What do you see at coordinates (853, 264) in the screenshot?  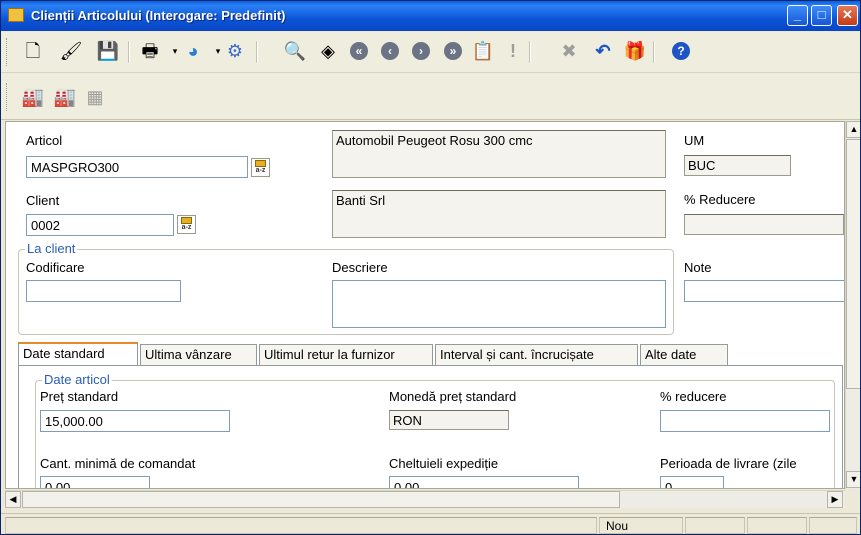 I see `vertical-scroll-thumb` at bounding box center [853, 264].